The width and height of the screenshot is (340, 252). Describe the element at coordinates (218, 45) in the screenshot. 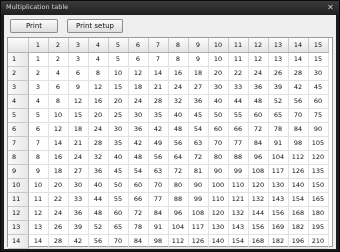

I see `column-header: 10` at that location.